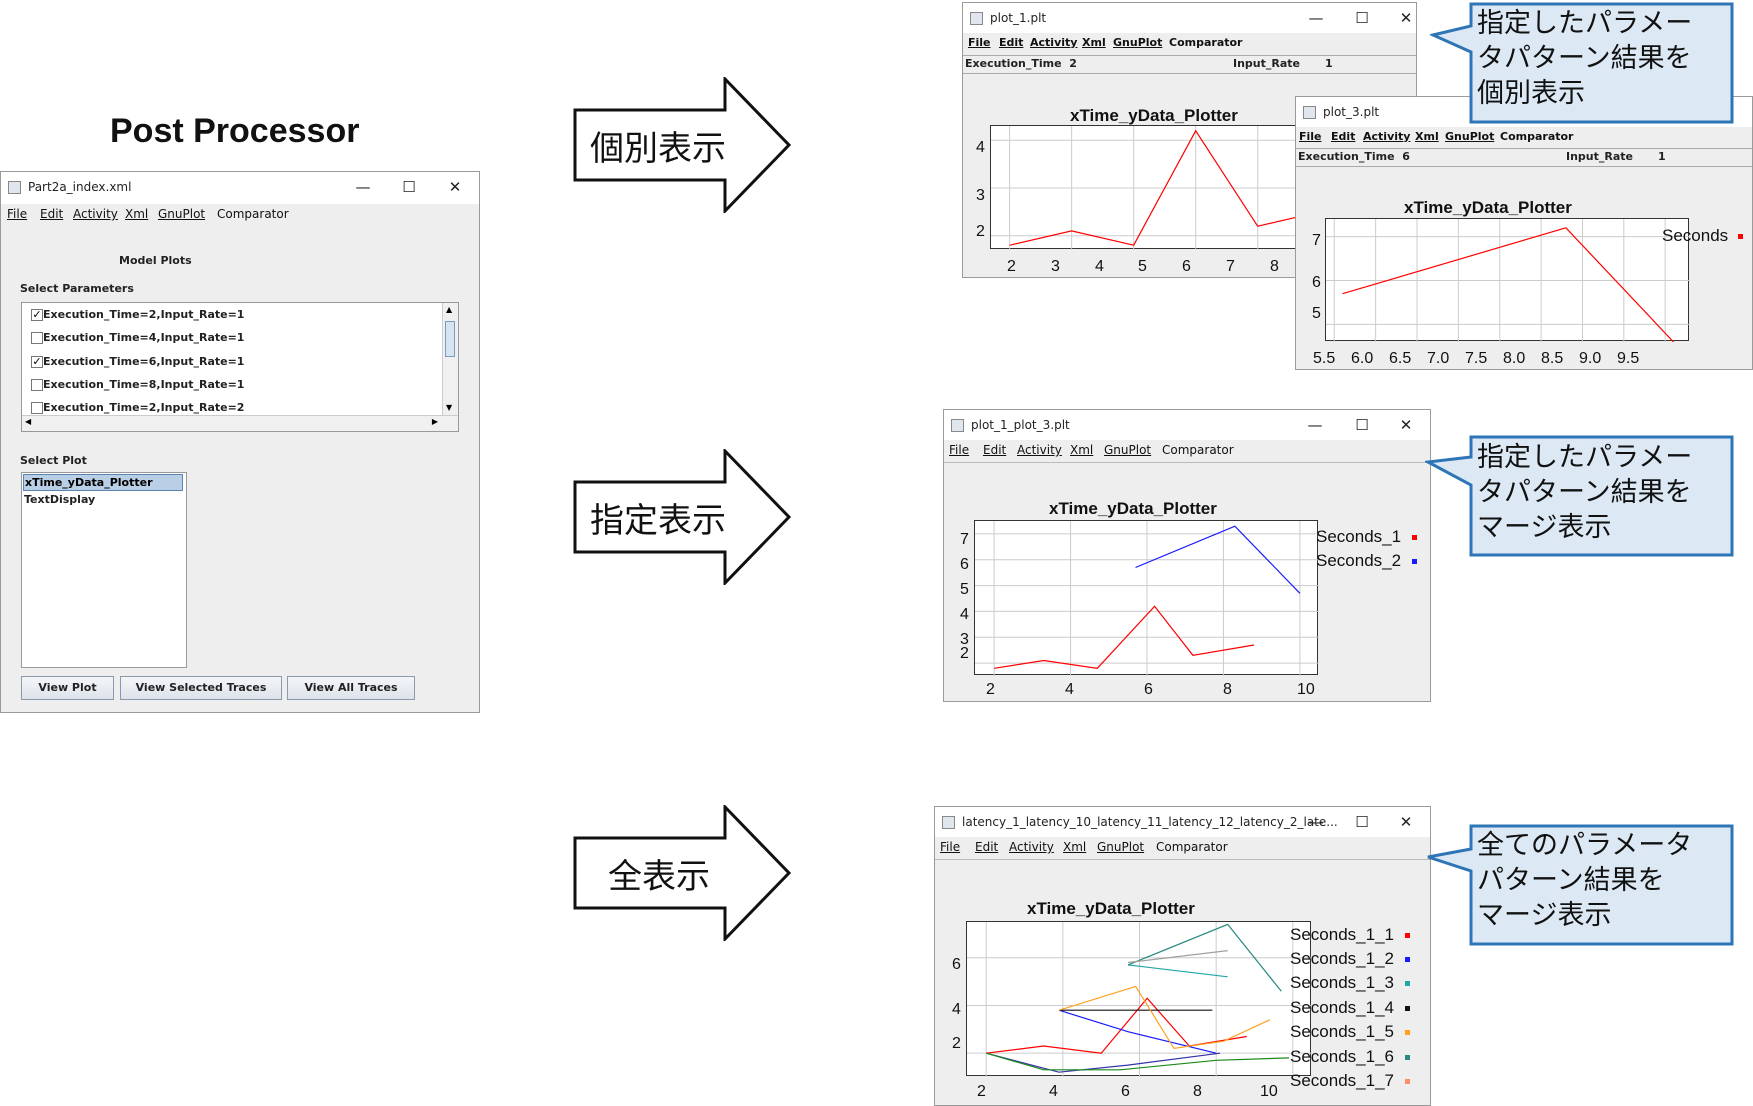  I want to click on scroll-down-icon: ▼, so click(449, 407).